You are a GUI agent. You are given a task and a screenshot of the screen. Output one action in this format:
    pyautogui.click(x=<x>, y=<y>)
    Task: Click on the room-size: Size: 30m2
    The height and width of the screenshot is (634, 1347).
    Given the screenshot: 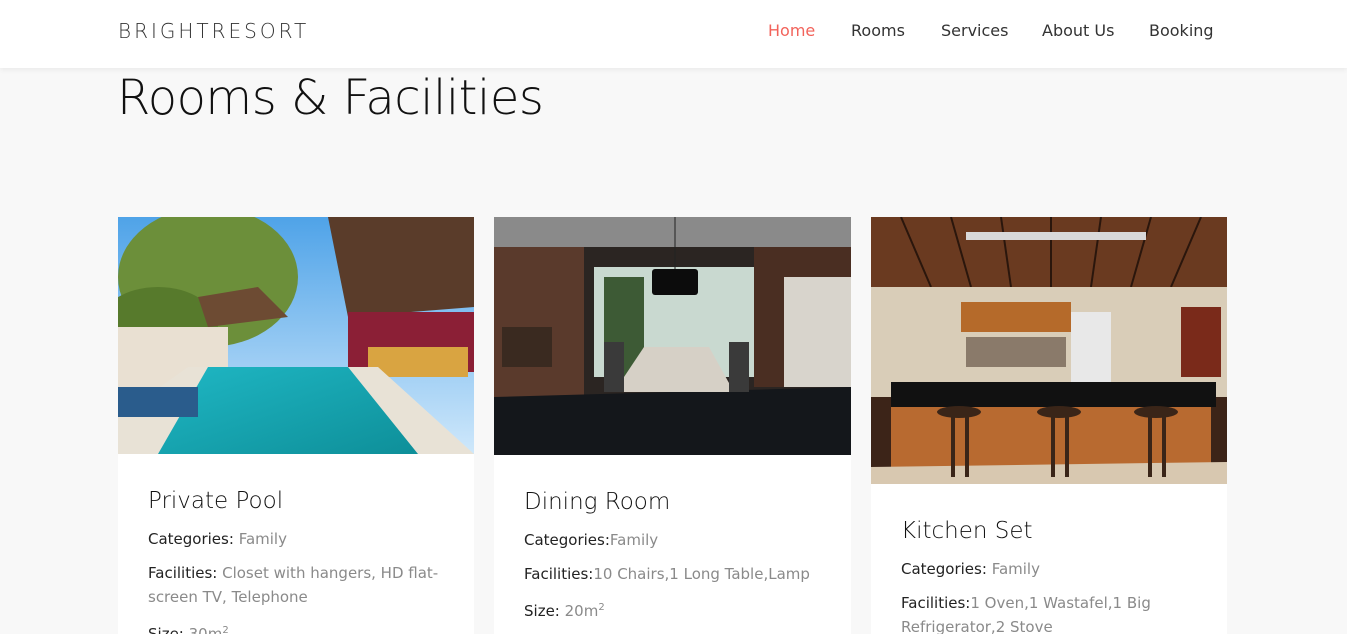 What is the action you would take?
    pyautogui.click(x=296, y=626)
    